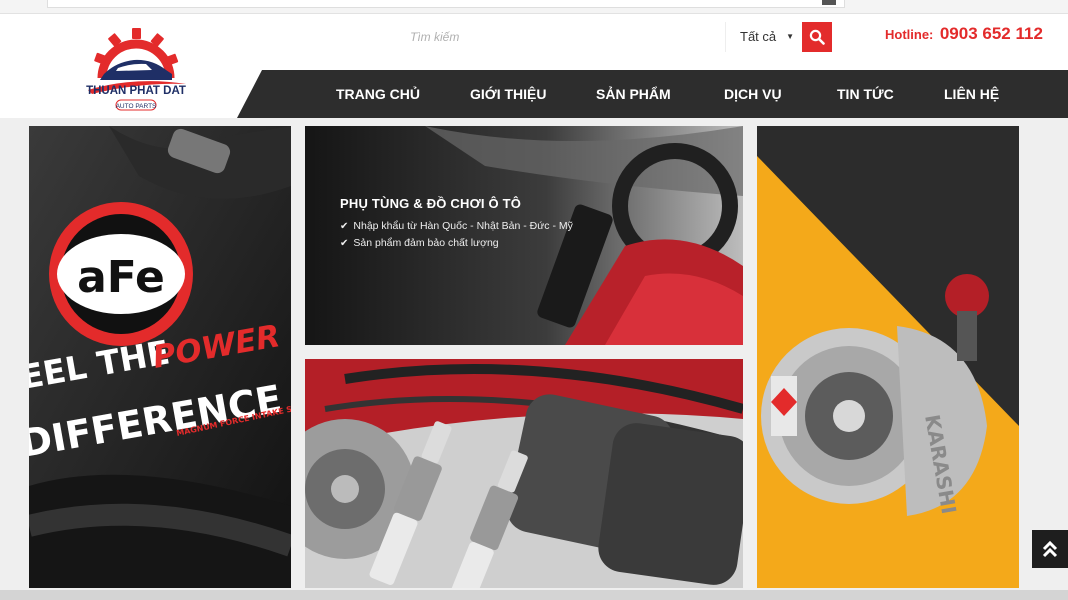 The height and width of the screenshot is (600, 1068). Describe the element at coordinates (971, 94) in the screenshot. I see `nav-item-contact: LIÊN HỆ` at that location.